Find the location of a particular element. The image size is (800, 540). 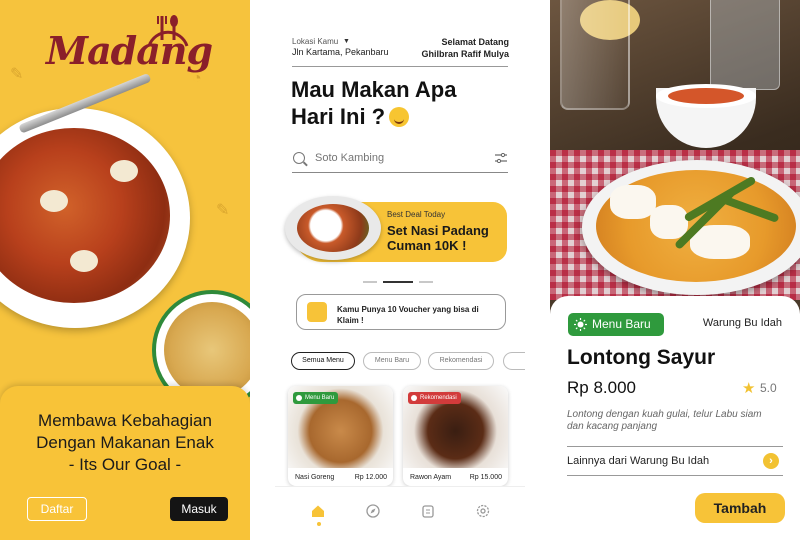

more-from-store-link: Lainnya dari Warung Bu Idah is located at coordinates (638, 461).